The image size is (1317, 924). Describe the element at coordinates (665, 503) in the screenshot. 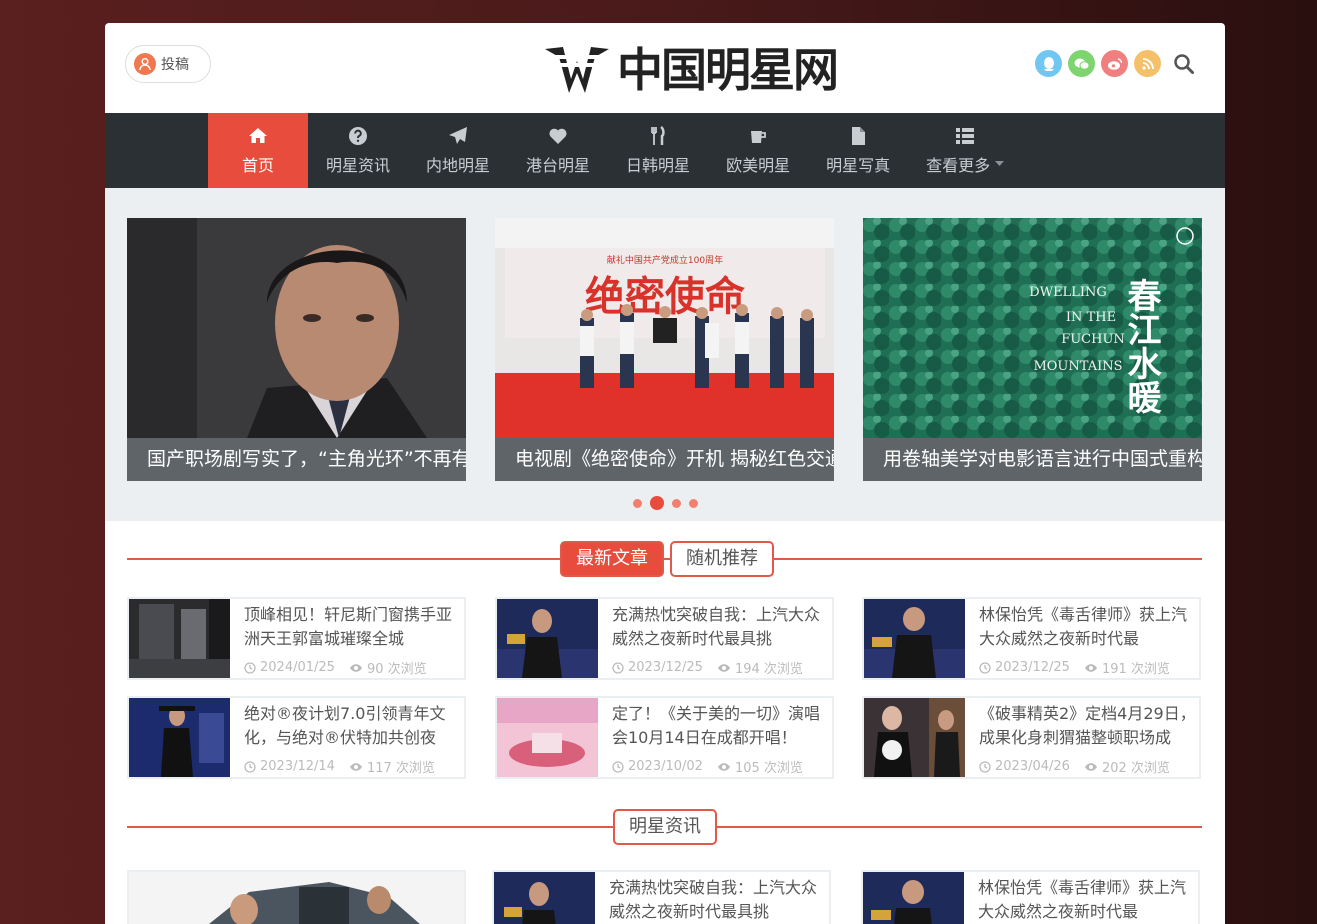

I see `slider-pagination` at that location.